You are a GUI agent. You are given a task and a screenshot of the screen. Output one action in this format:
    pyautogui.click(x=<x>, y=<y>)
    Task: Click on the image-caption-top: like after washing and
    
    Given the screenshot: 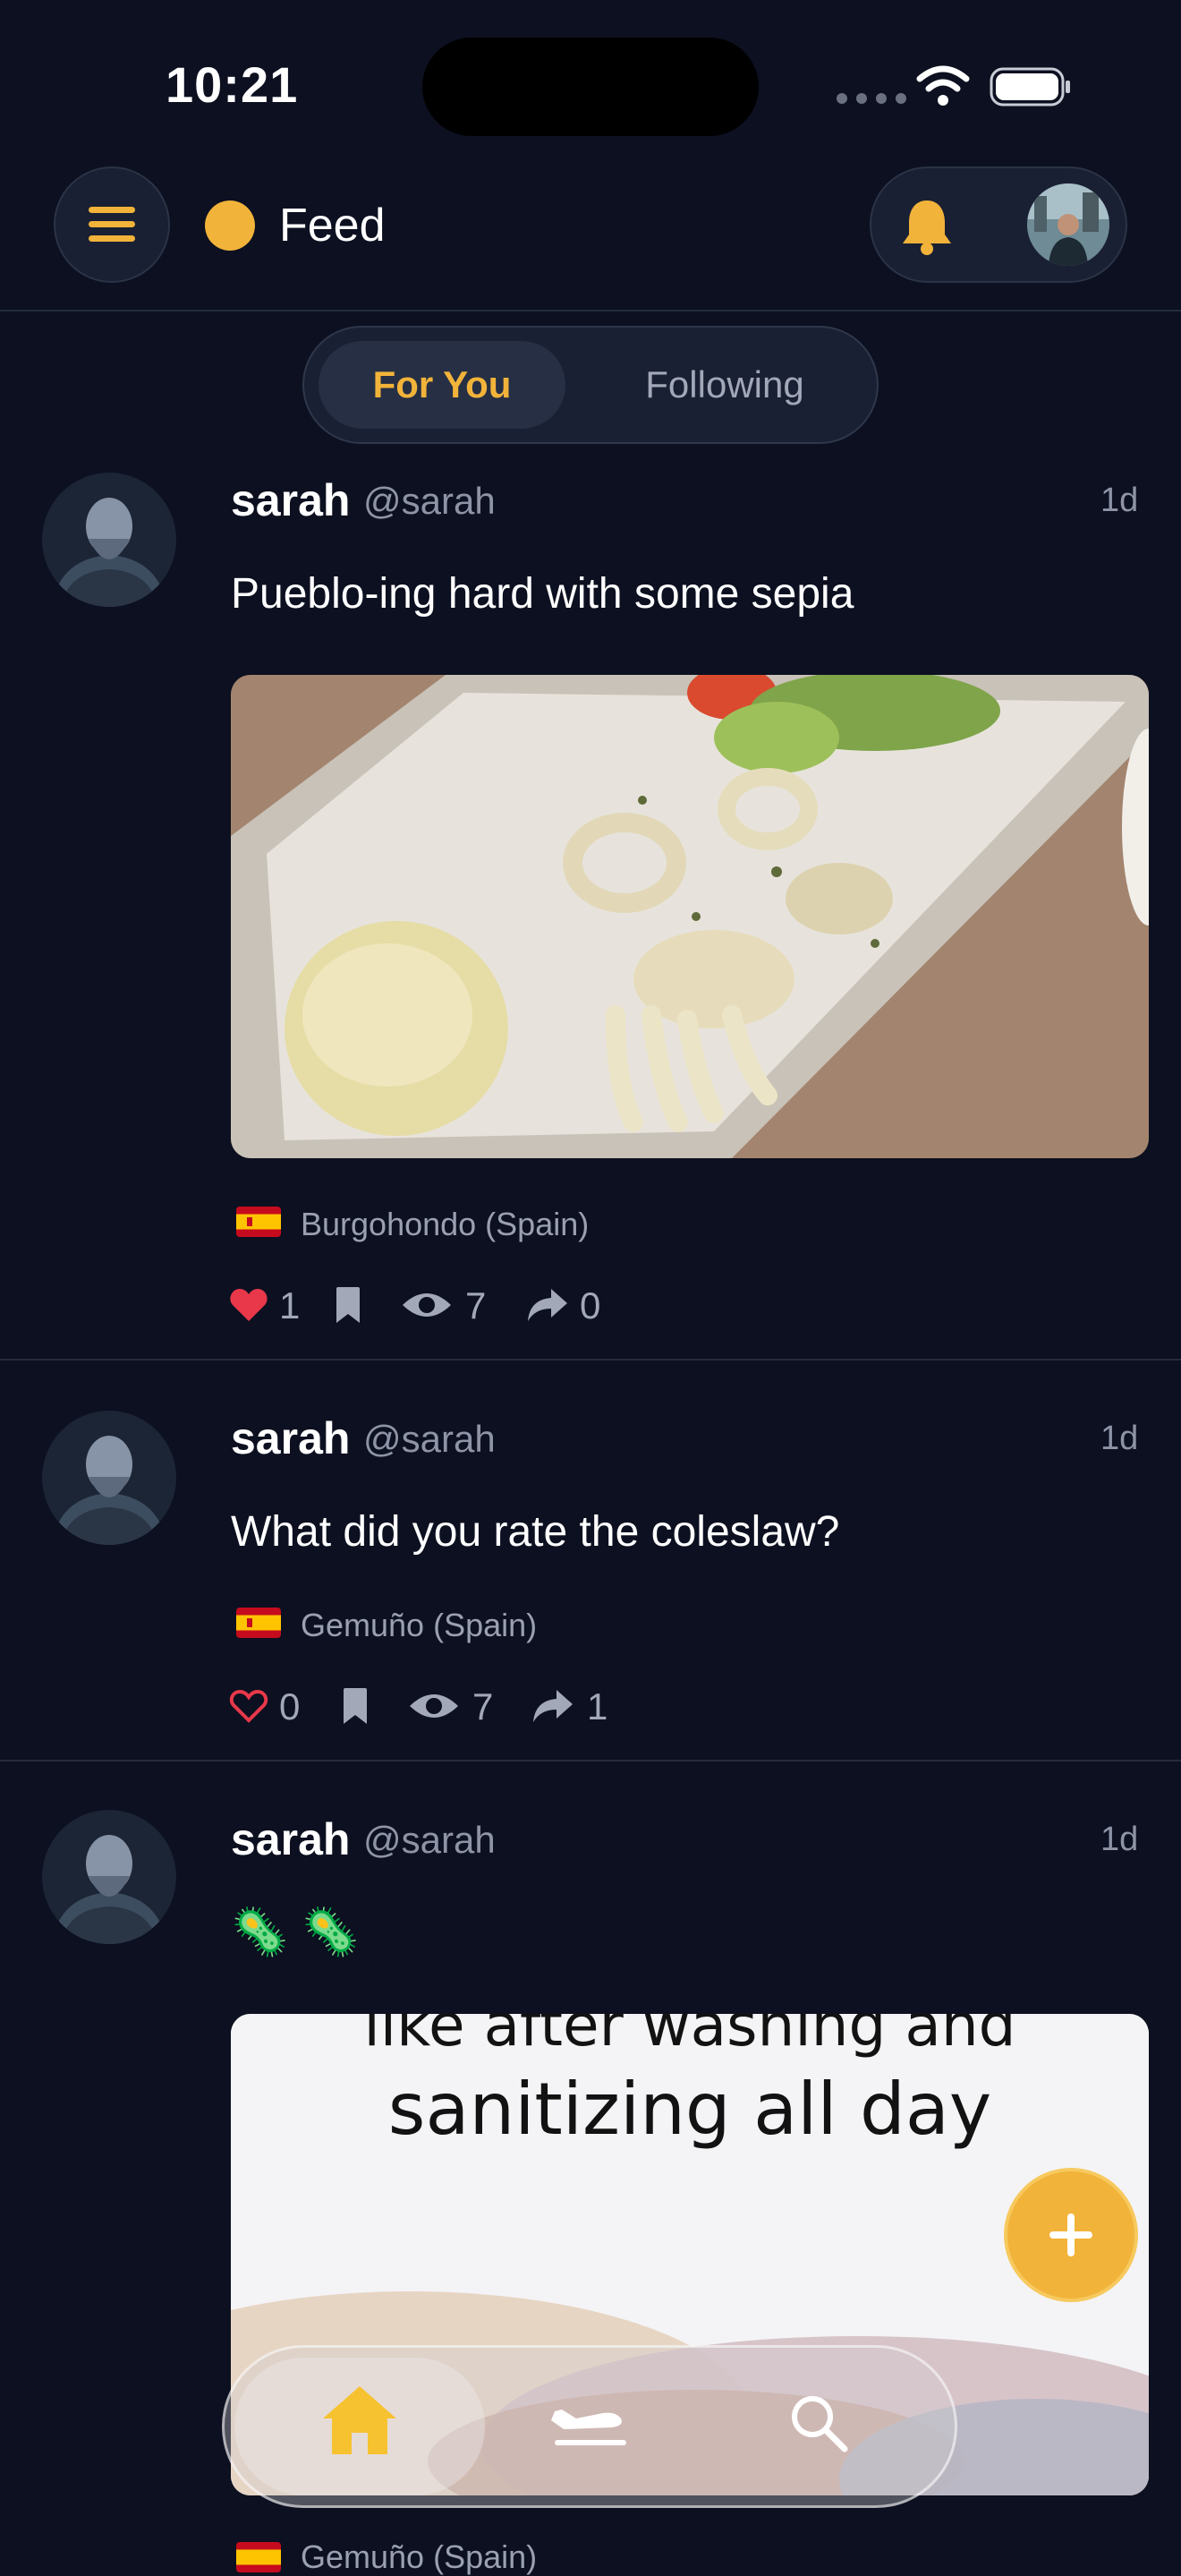 What is the action you would take?
    pyautogui.click(x=689, y=2037)
    